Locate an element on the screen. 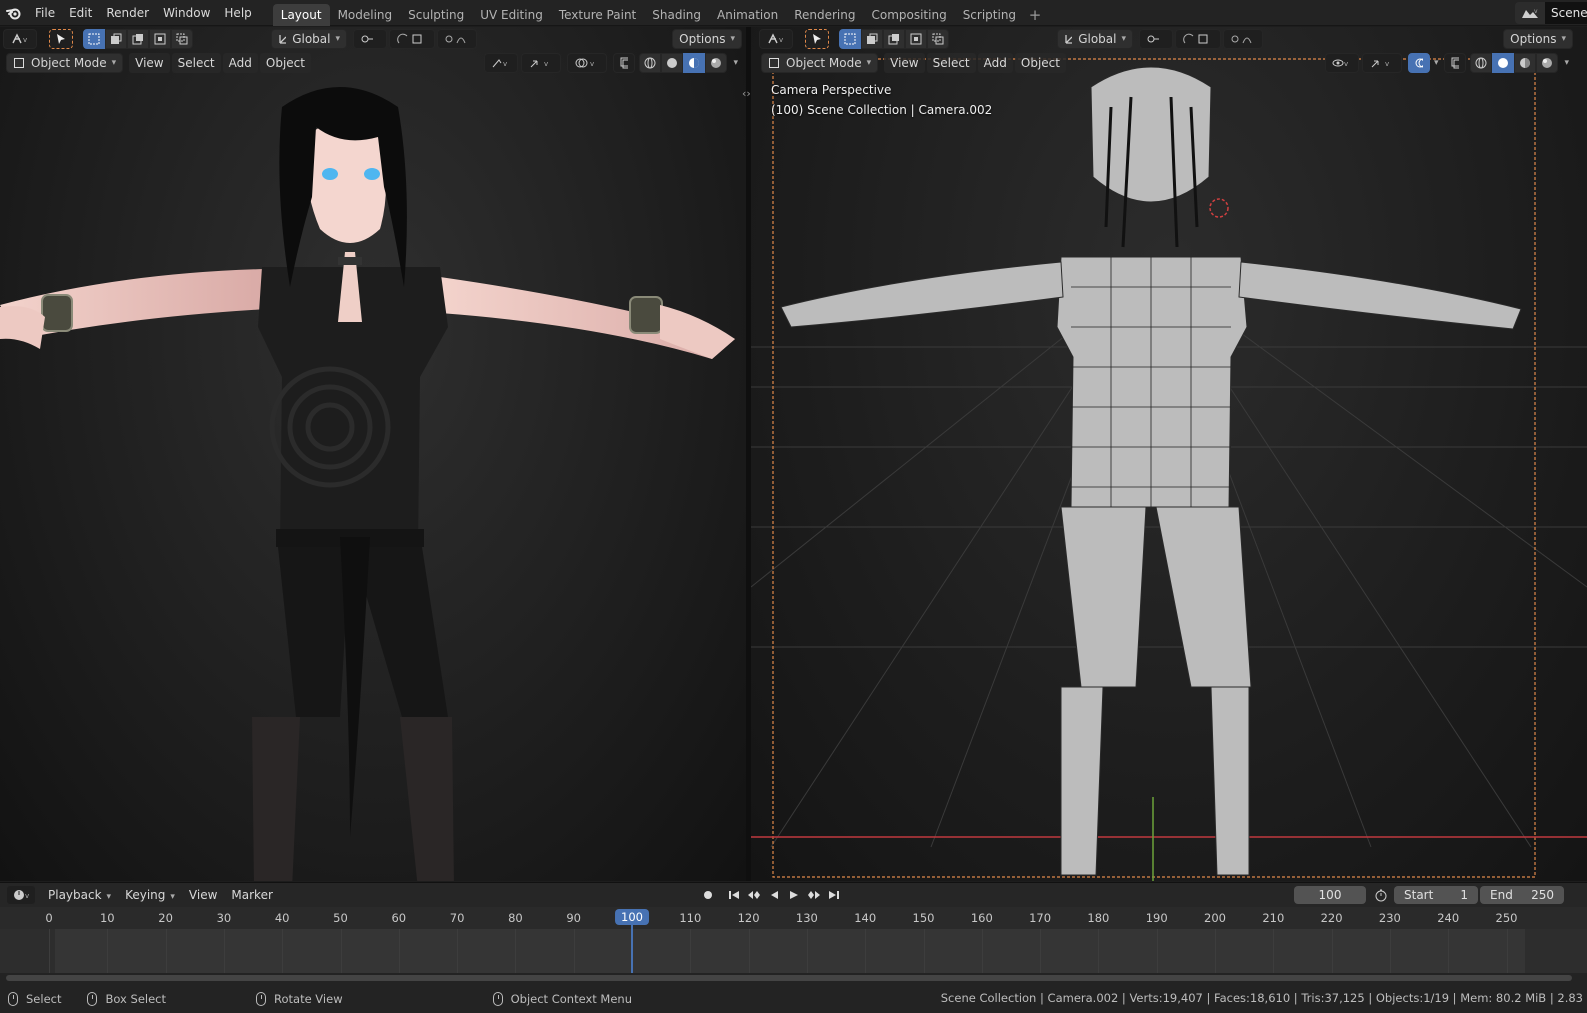 Image resolution: width=1587 pixels, height=1013 pixels. jump-start-icon is located at coordinates (734, 895).